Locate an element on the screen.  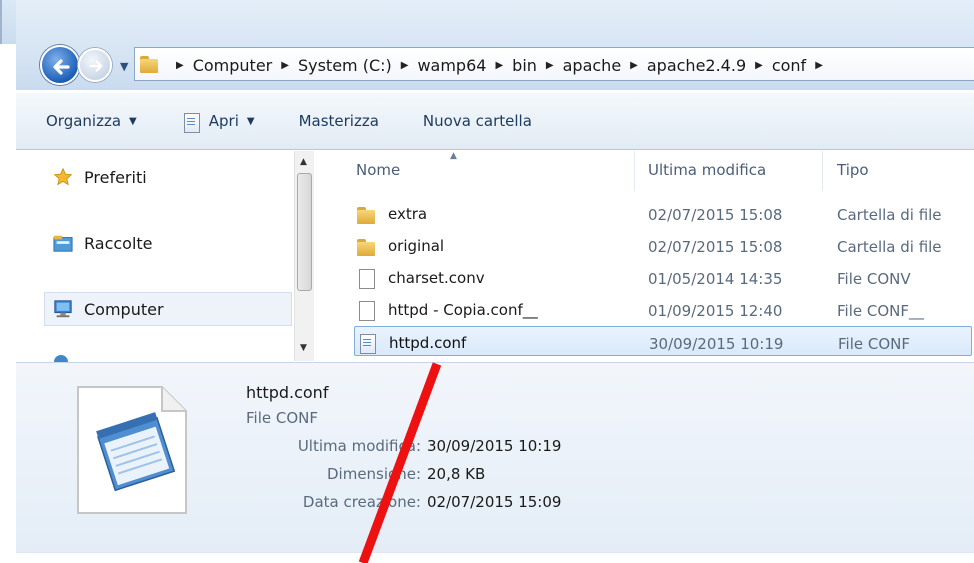
notepad-large-icon is located at coordinates (132, 450).